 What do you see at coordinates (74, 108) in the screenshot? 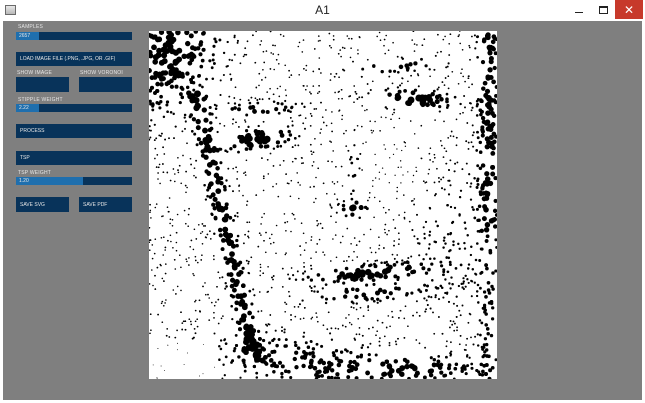
I see `stipple-weight-slider: 2.22` at bounding box center [74, 108].